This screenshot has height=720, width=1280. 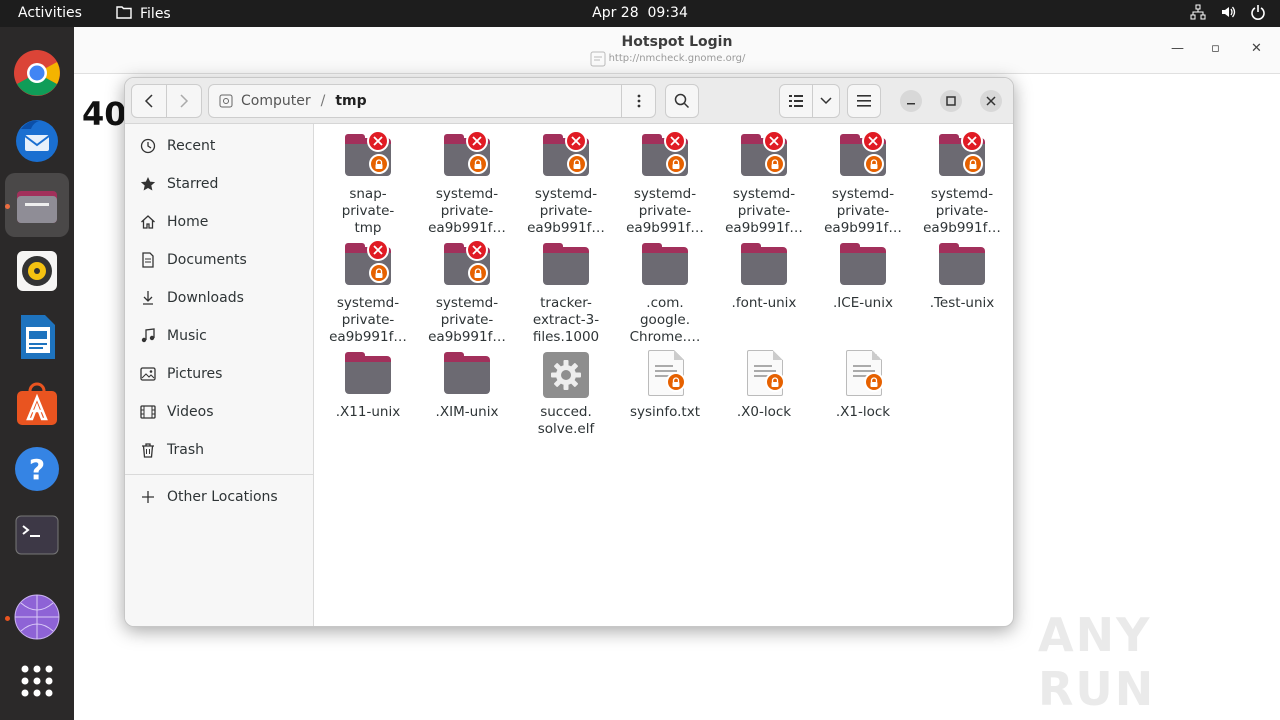 What do you see at coordinates (220, 260) in the screenshot?
I see `sidebar-item-documents: Documents` at bounding box center [220, 260].